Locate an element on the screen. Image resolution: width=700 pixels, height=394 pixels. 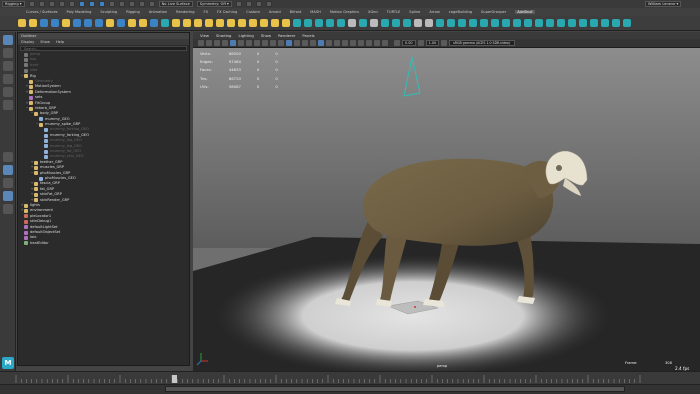
rotate-tool-icon is located at coordinates (7, 92).